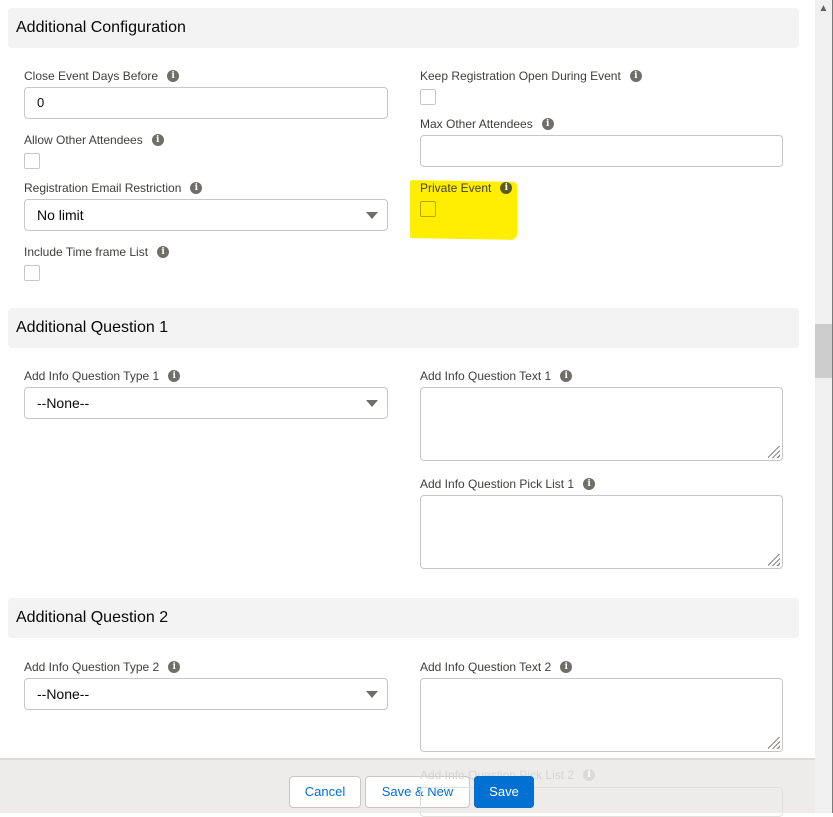  I want to click on field-label: Add Info Question Pick List 1 i, so click(601, 484).